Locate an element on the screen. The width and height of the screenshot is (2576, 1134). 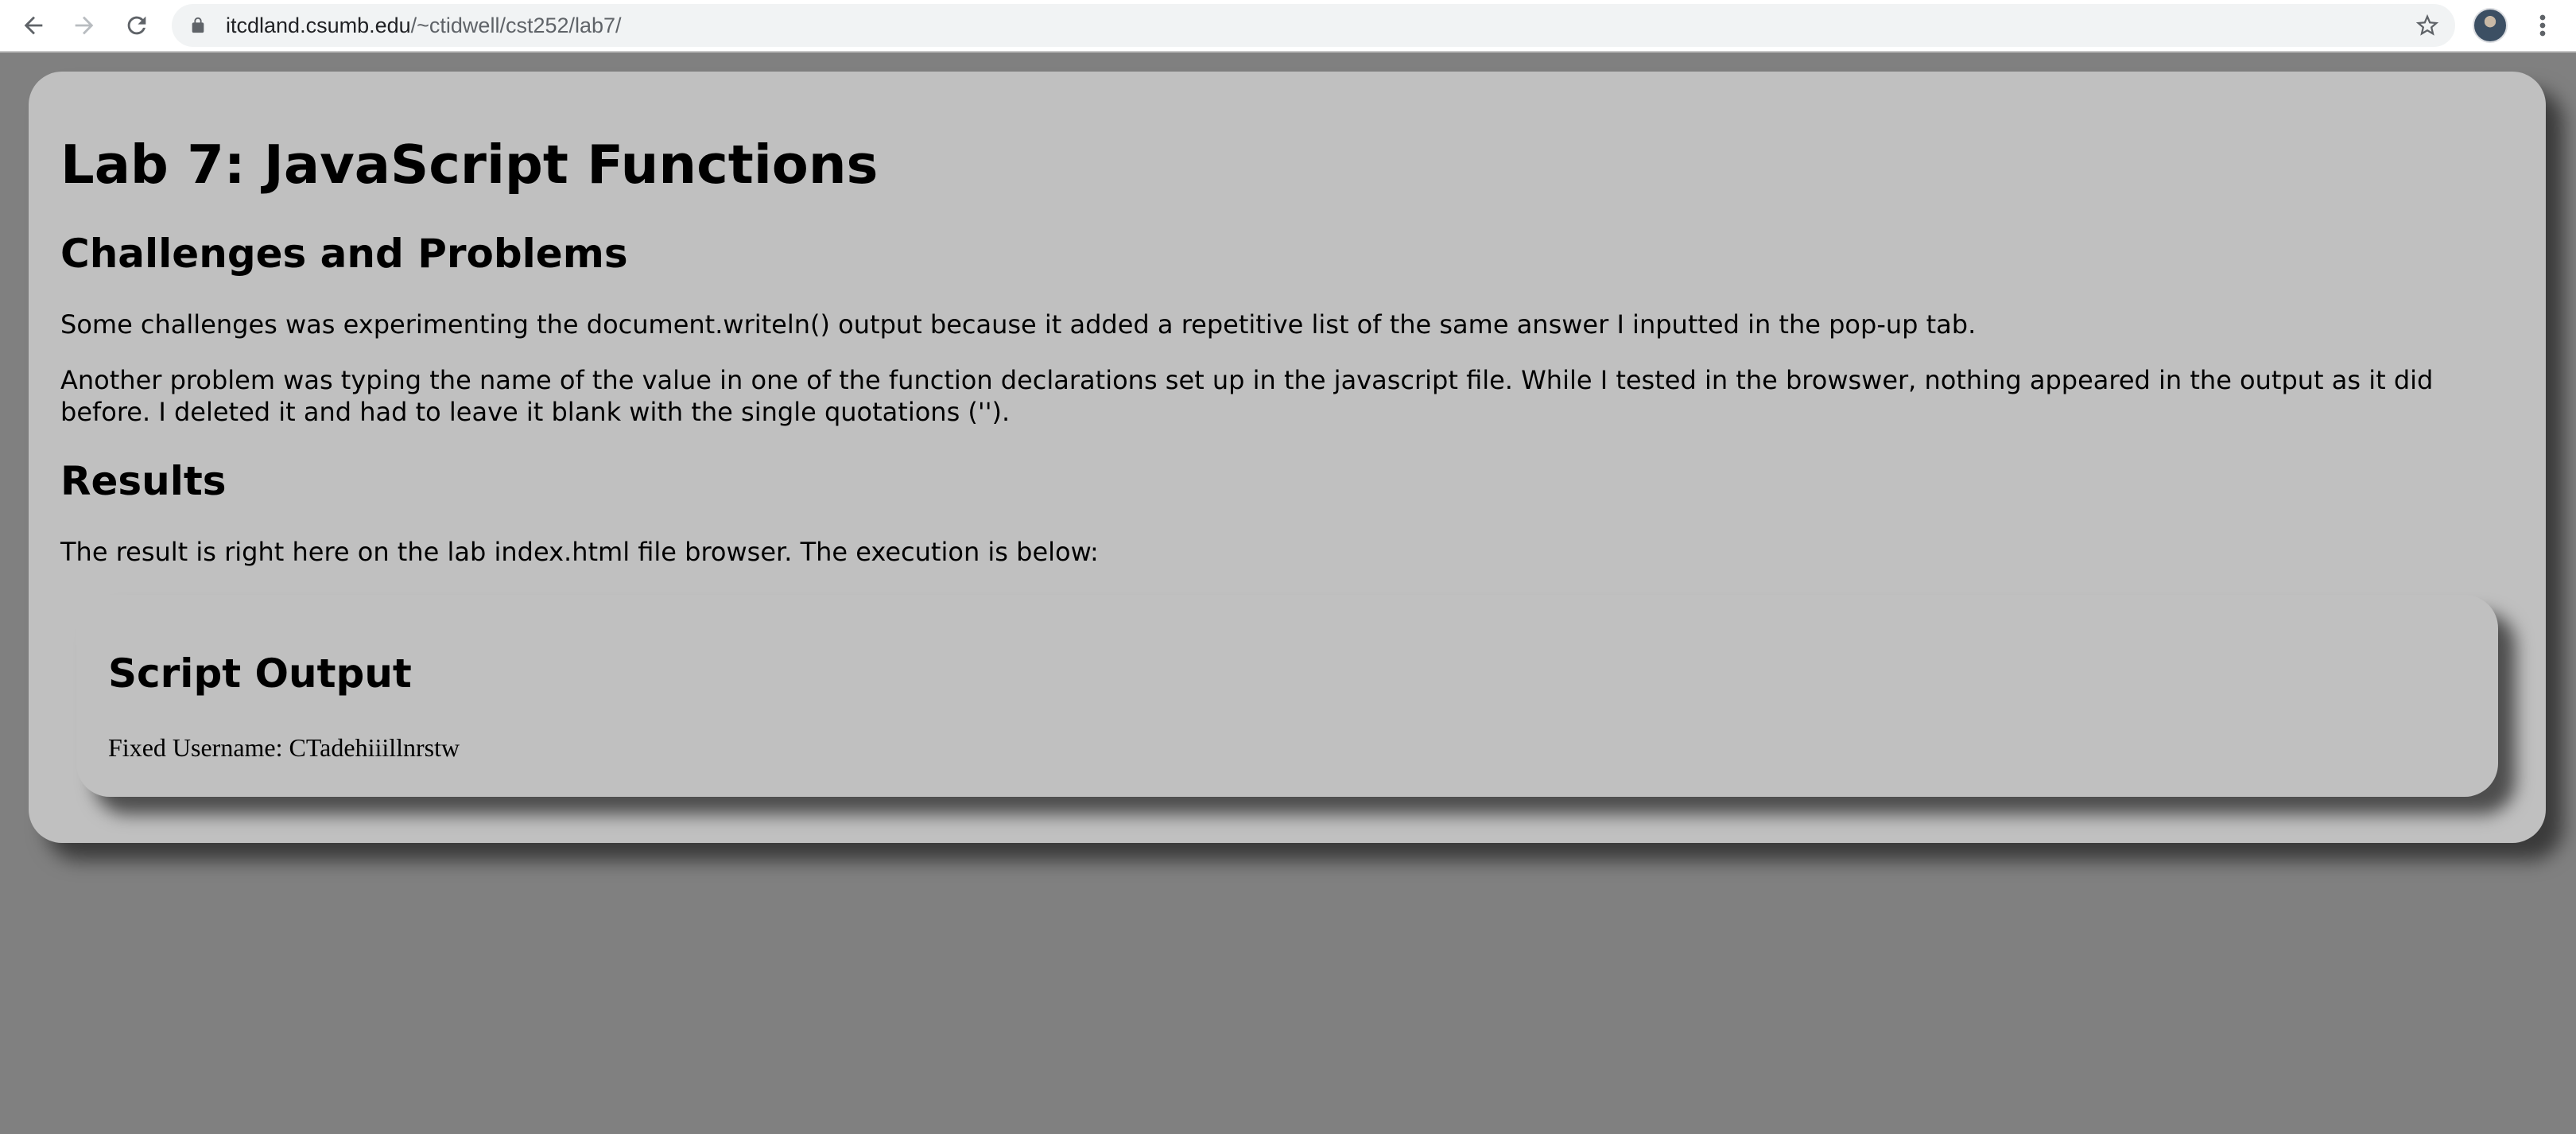
back-icon is located at coordinates (34, 25).